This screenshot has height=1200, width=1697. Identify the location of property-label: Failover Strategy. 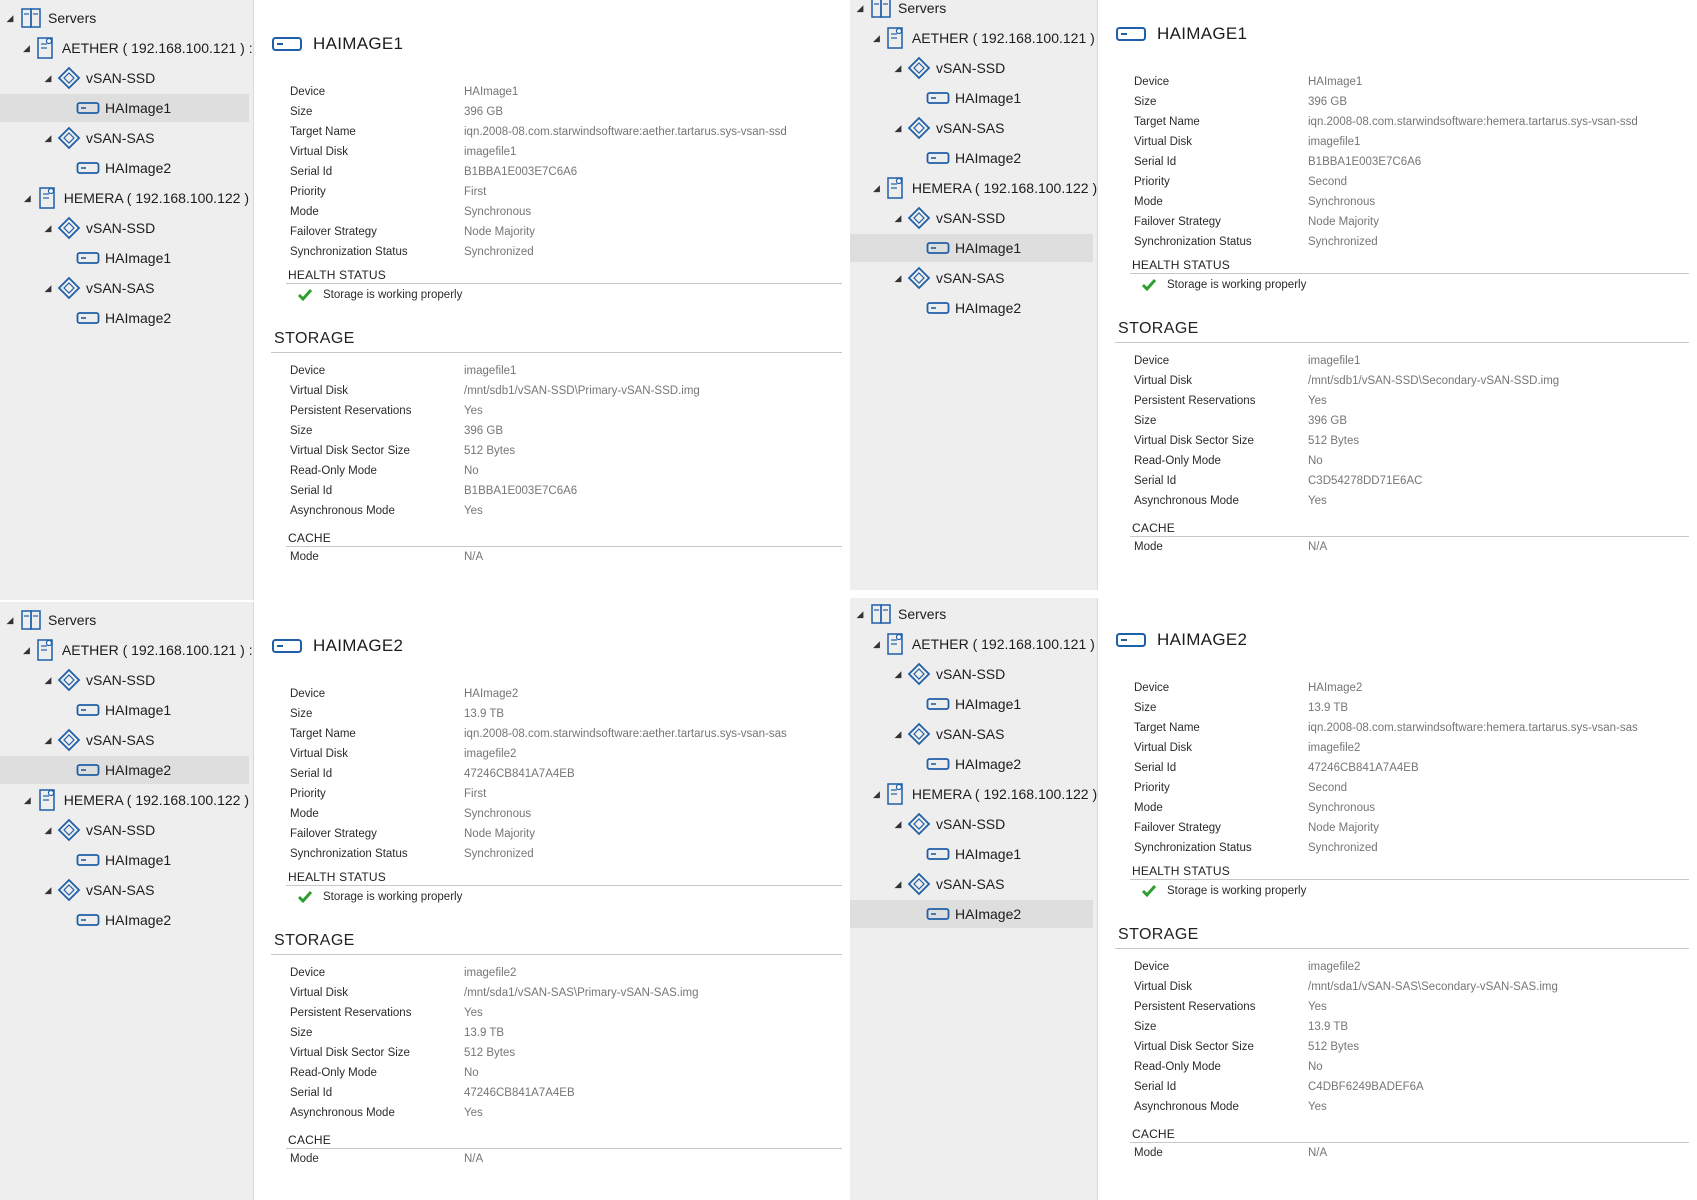
(333, 232).